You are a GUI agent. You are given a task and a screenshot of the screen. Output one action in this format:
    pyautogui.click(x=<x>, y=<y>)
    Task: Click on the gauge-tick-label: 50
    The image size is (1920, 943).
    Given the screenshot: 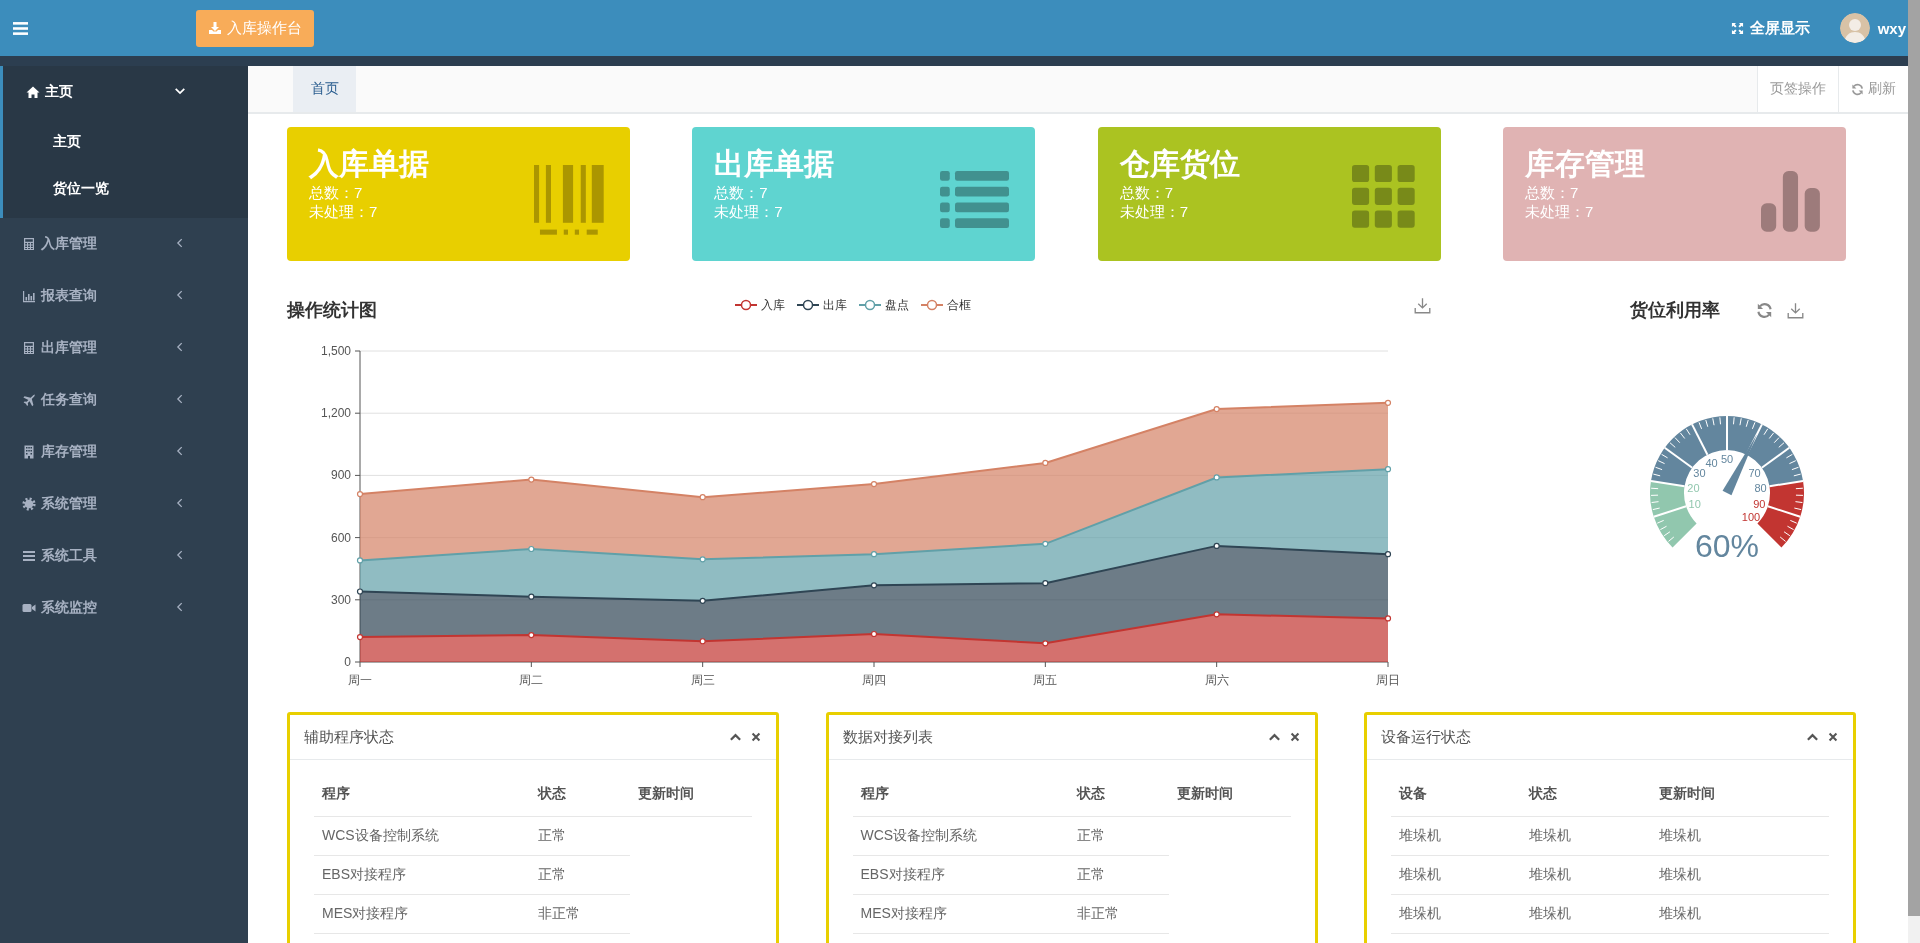 What is the action you would take?
    pyautogui.click(x=1727, y=459)
    